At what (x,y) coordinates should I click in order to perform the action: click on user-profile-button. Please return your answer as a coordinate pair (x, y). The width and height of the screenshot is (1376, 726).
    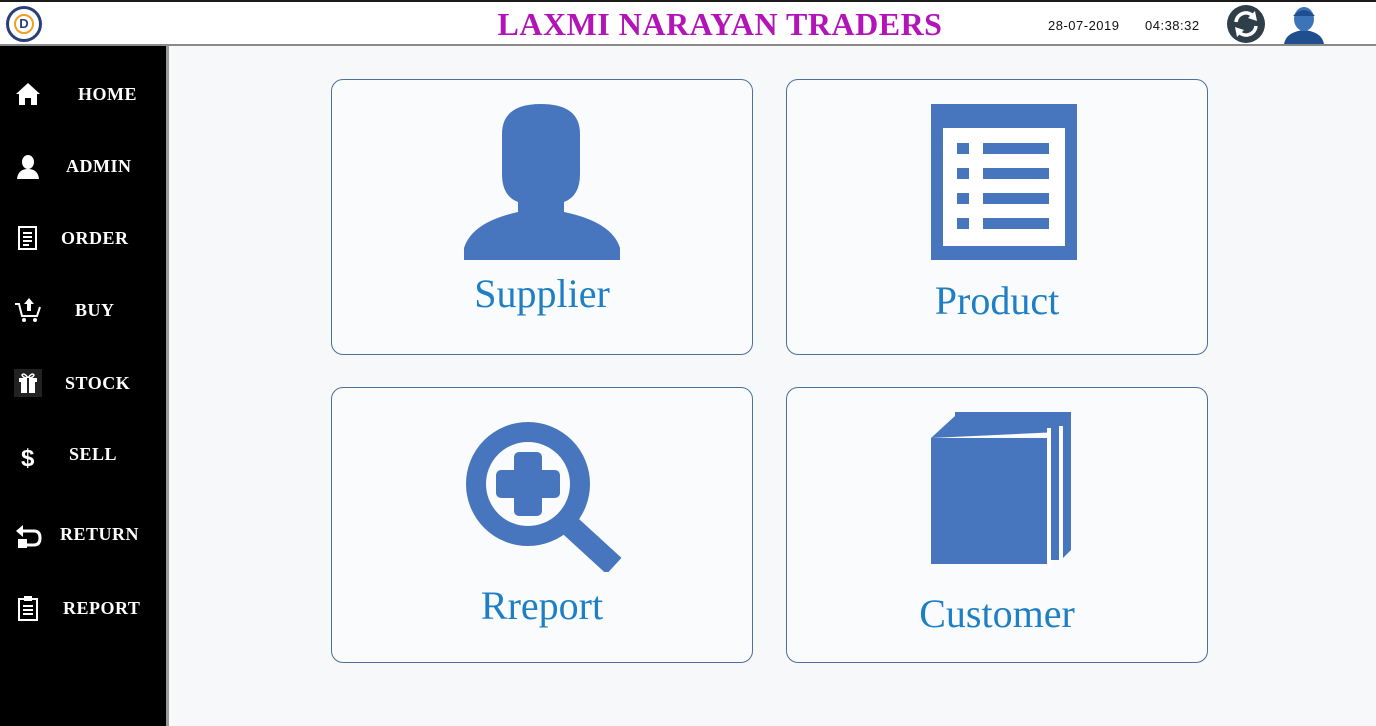
    Looking at the image, I should click on (1304, 24).